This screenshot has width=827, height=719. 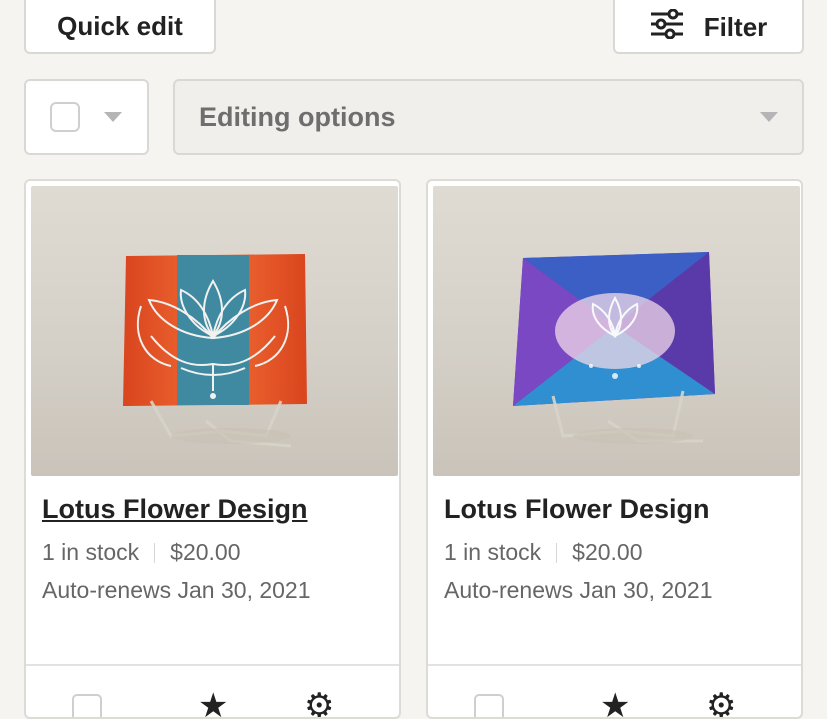 I want to click on select-all-dropdown, so click(x=86, y=117).